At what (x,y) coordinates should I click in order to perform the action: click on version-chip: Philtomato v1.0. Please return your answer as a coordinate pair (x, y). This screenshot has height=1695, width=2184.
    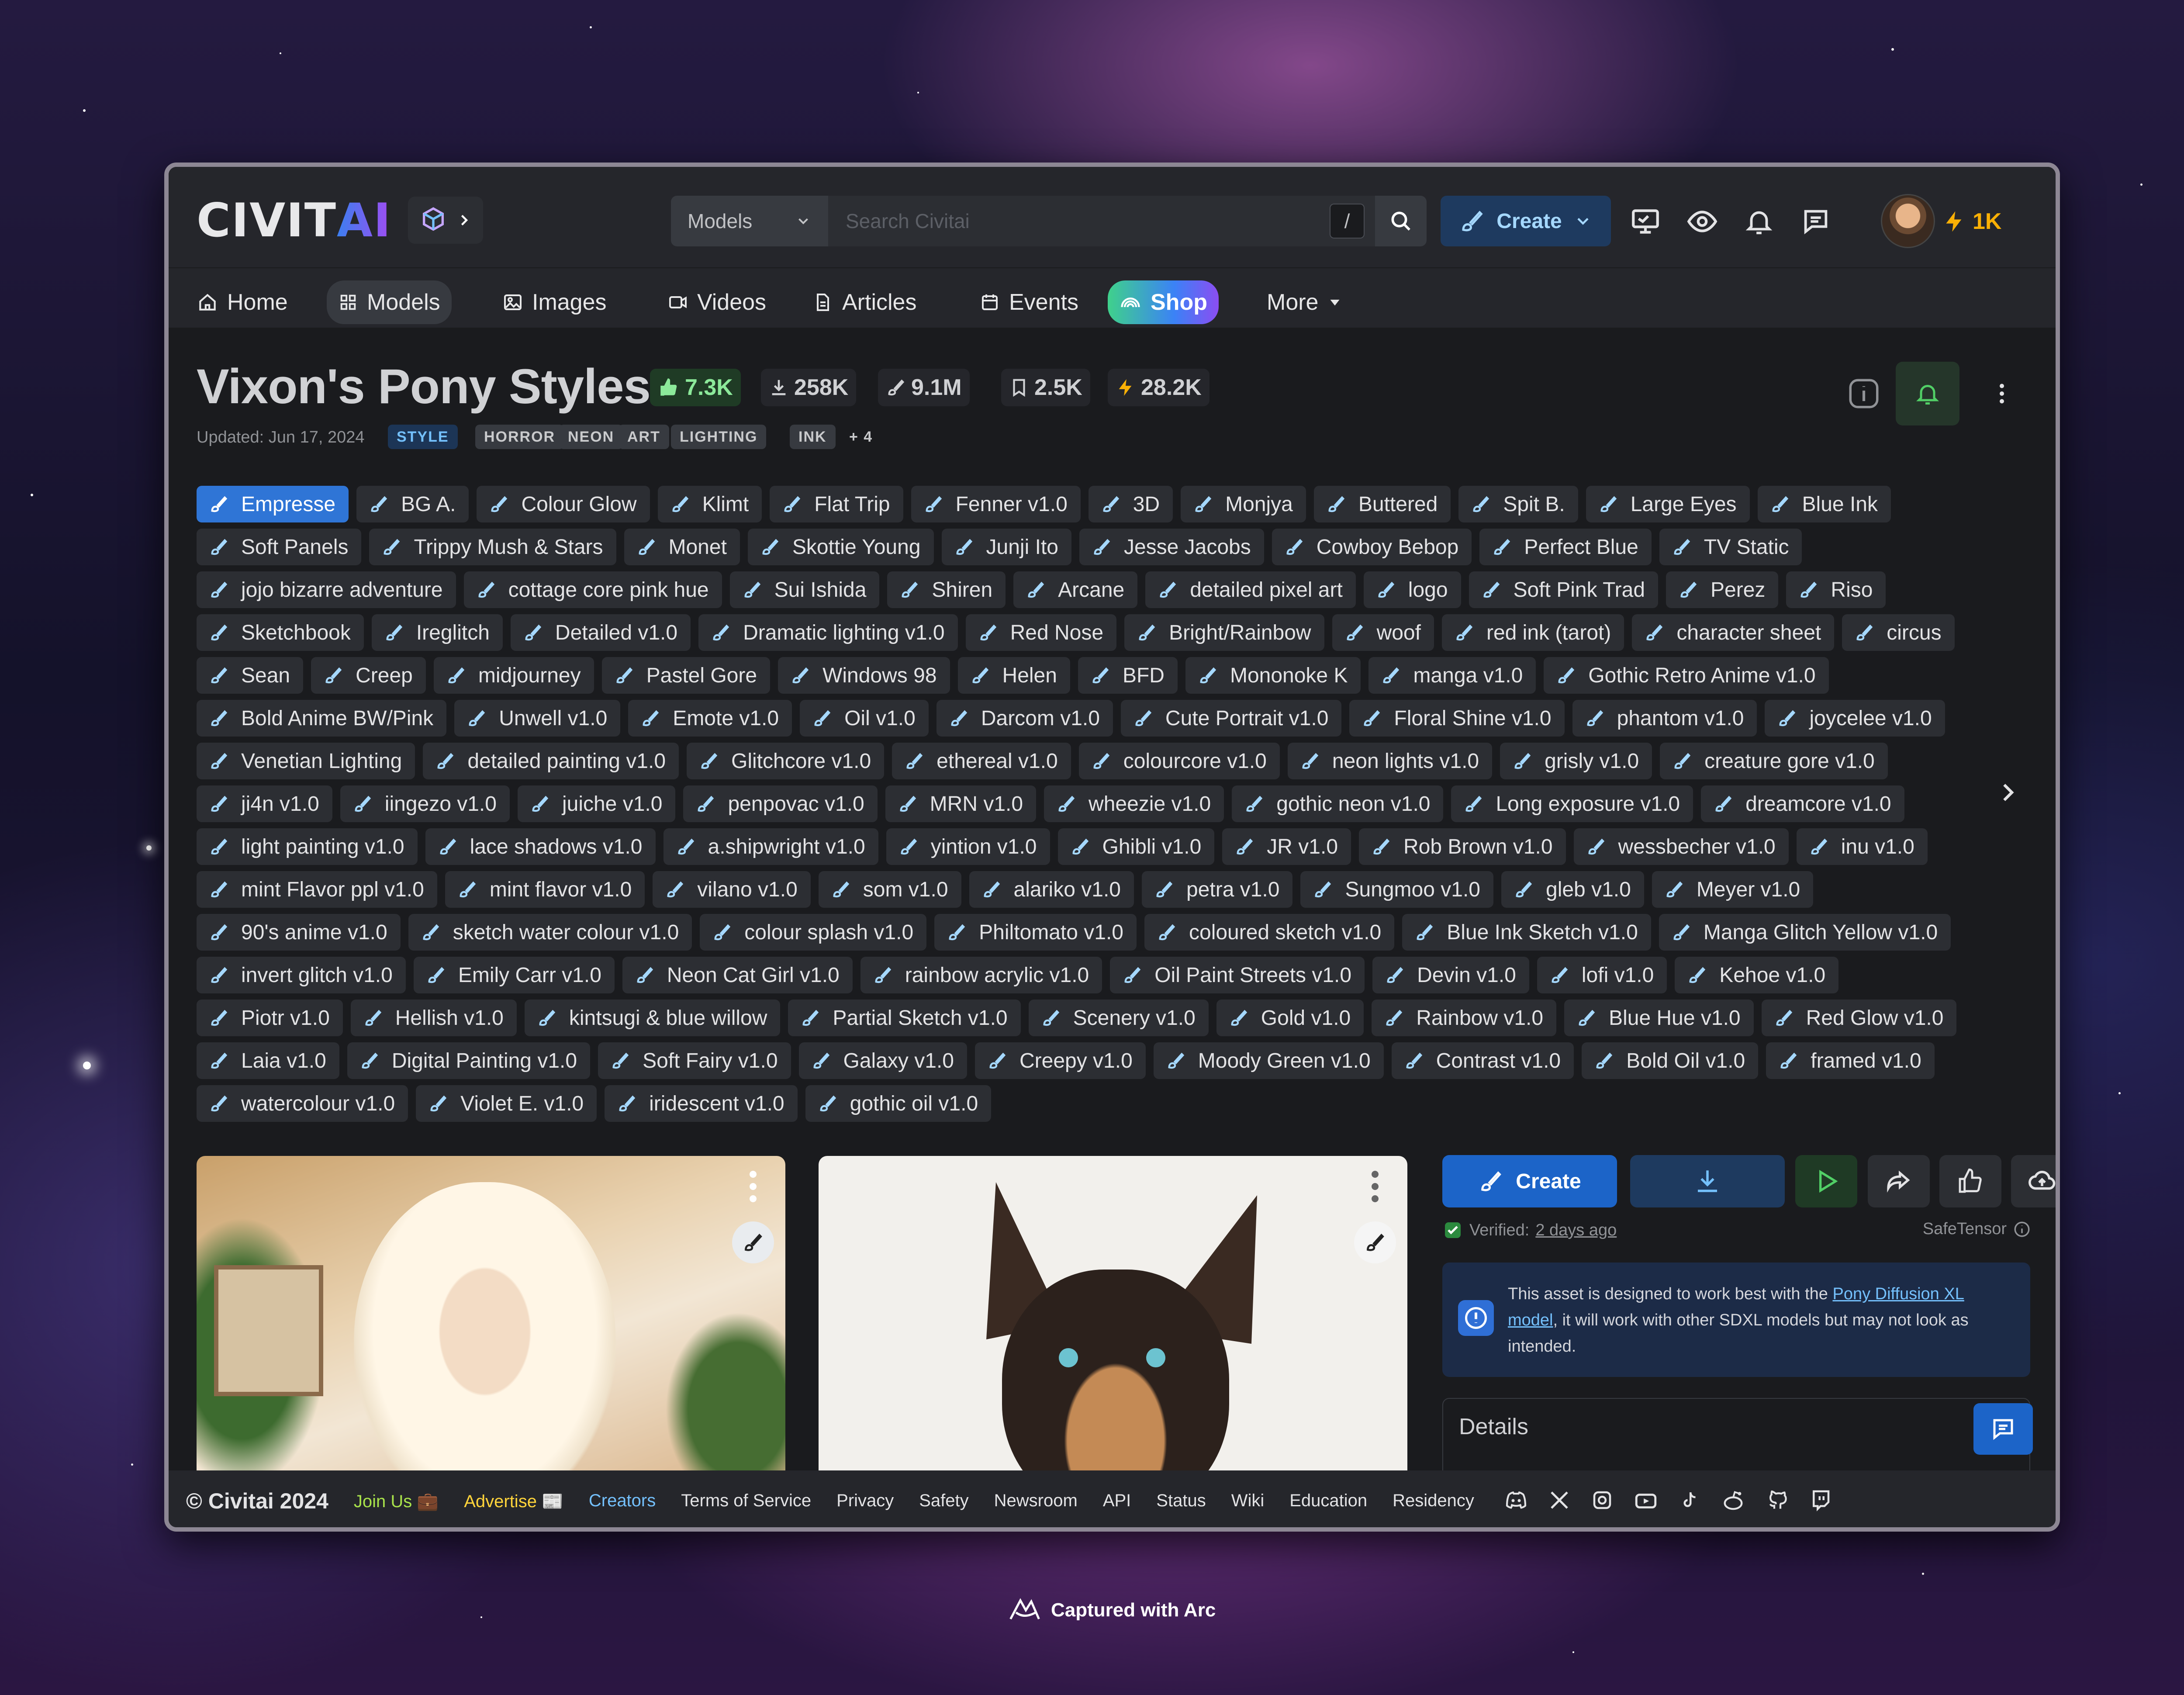
    Looking at the image, I should click on (1035, 932).